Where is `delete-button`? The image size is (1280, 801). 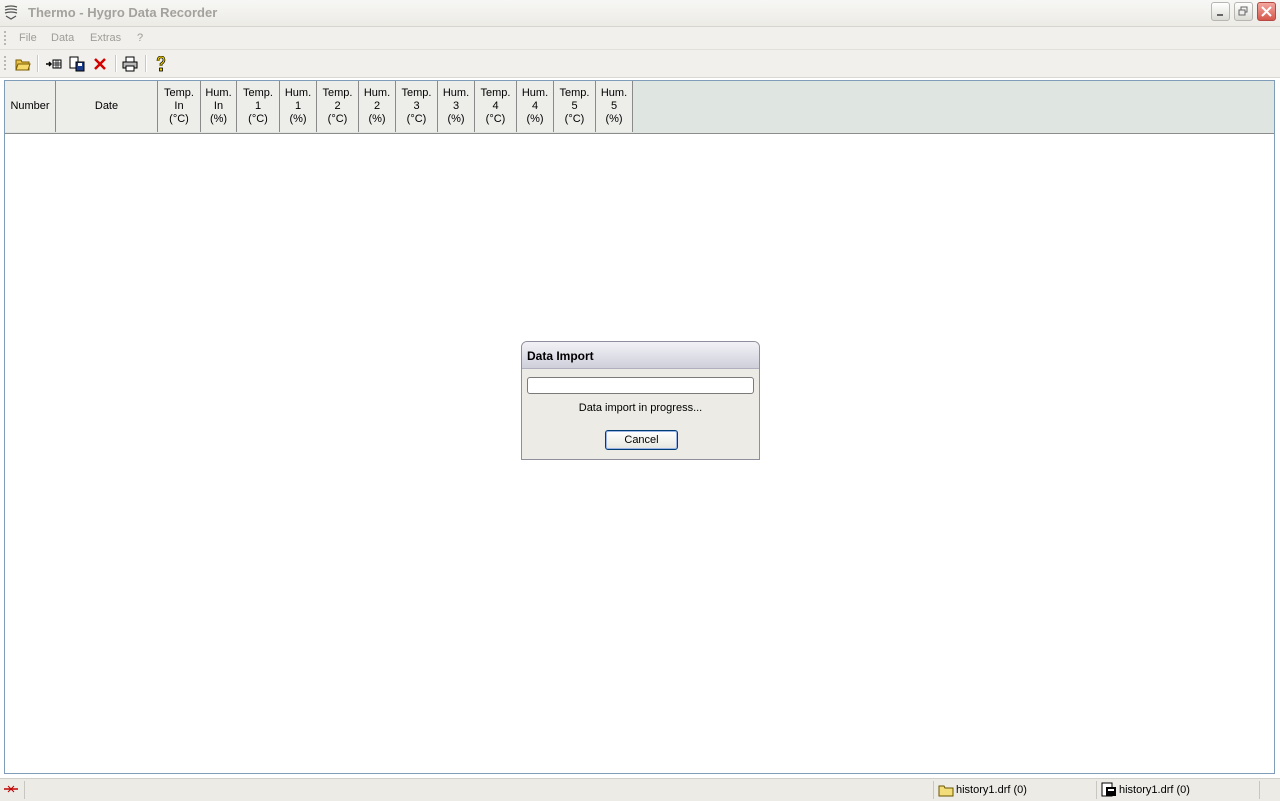 delete-button is located at coordinates (100, 64).